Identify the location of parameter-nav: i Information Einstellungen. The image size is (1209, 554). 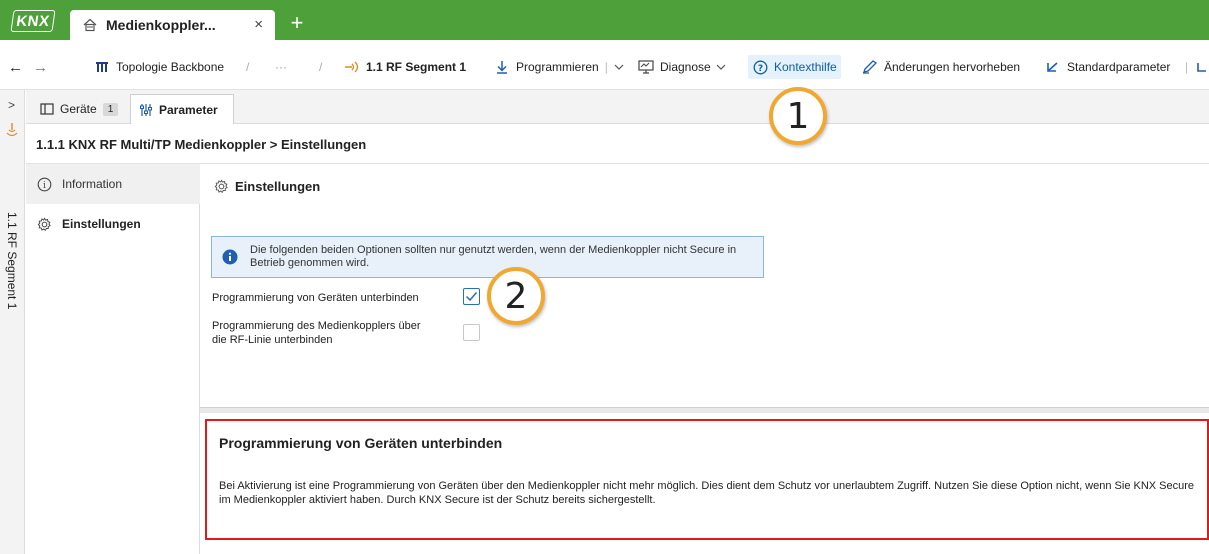
(113, 359).